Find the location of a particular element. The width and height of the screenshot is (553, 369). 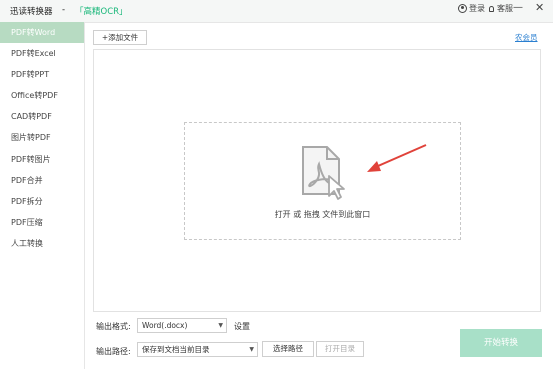

sidebar-item-image-to-pdf: 图片转PDF is located at coordinates (42, 137).